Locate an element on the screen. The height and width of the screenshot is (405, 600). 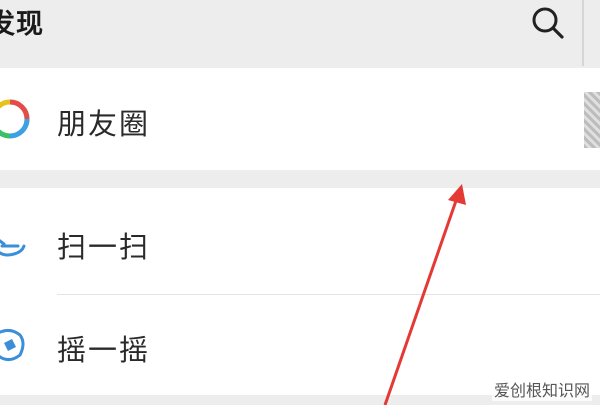
scan-icon is located at coordinates (13, 248).